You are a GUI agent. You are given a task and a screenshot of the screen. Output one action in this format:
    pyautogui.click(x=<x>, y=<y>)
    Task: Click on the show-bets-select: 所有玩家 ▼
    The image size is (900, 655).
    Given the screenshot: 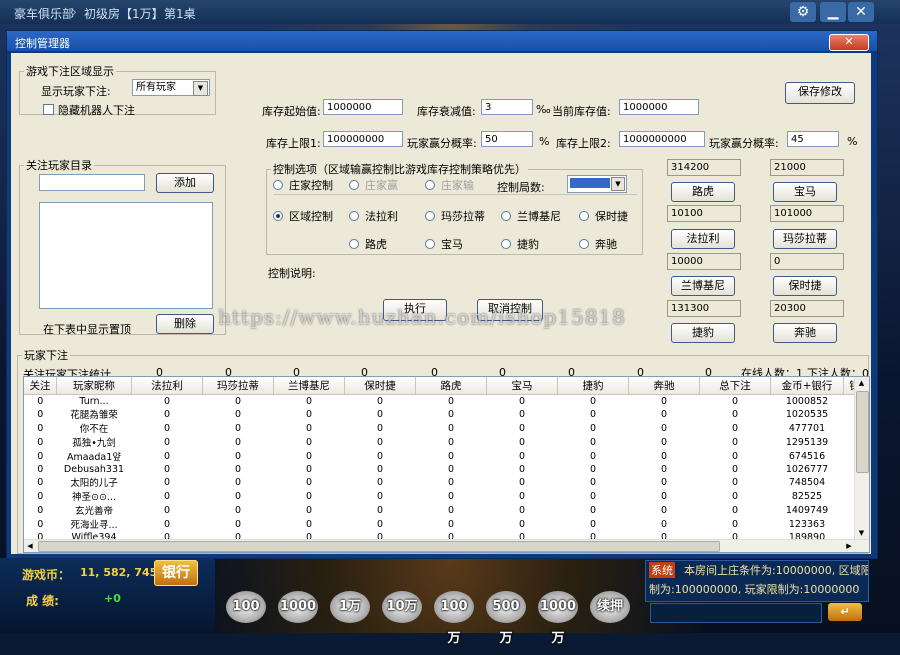 What is the action you would take?
    pyautogui.click(x=171, y=87)
    